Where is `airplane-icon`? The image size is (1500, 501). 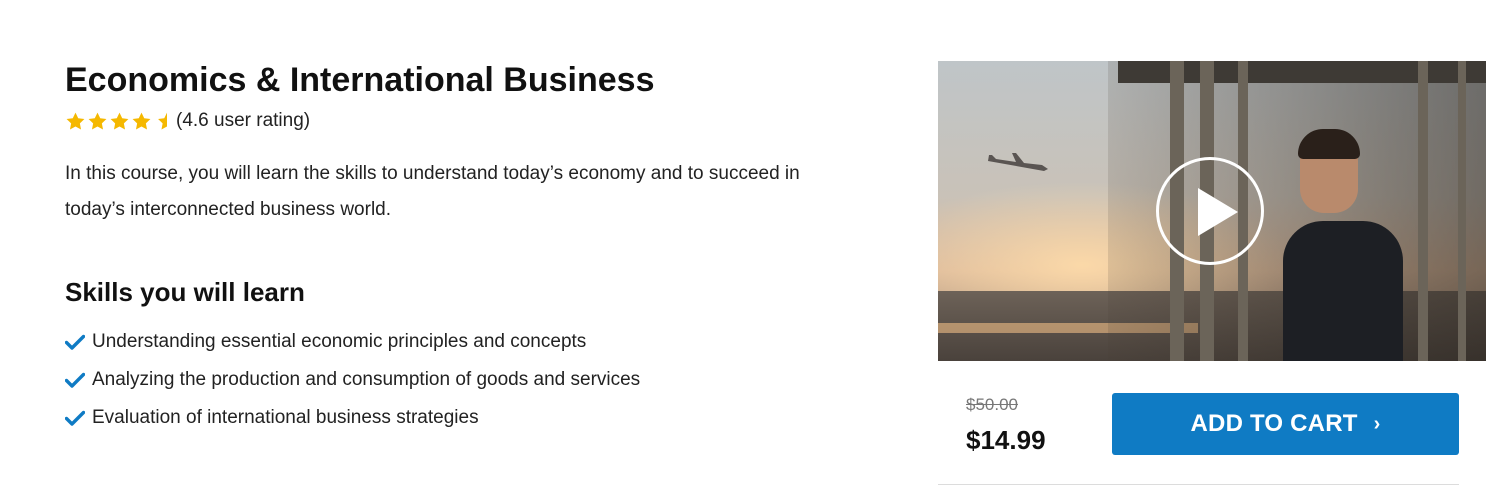 airplane-icon is located at coordinates (1018, 162).